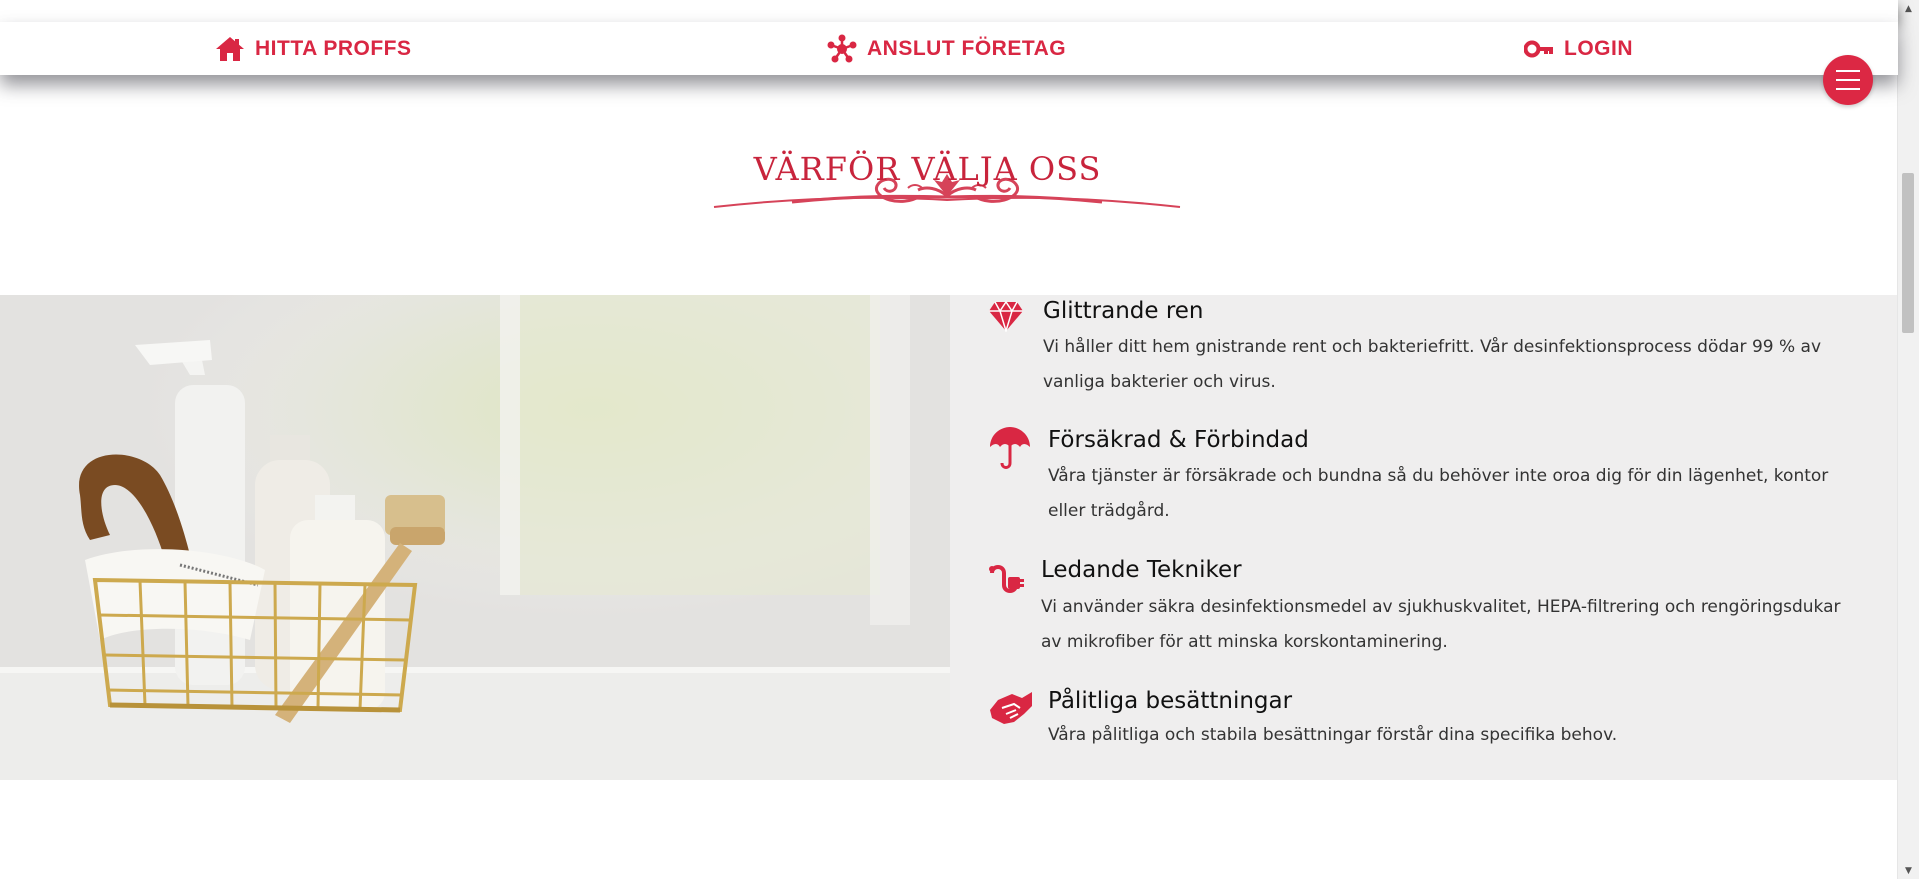 The image size is (1919, 879). I want to click on feature-title: Pålitliga besättningar, so click(1170, 701).